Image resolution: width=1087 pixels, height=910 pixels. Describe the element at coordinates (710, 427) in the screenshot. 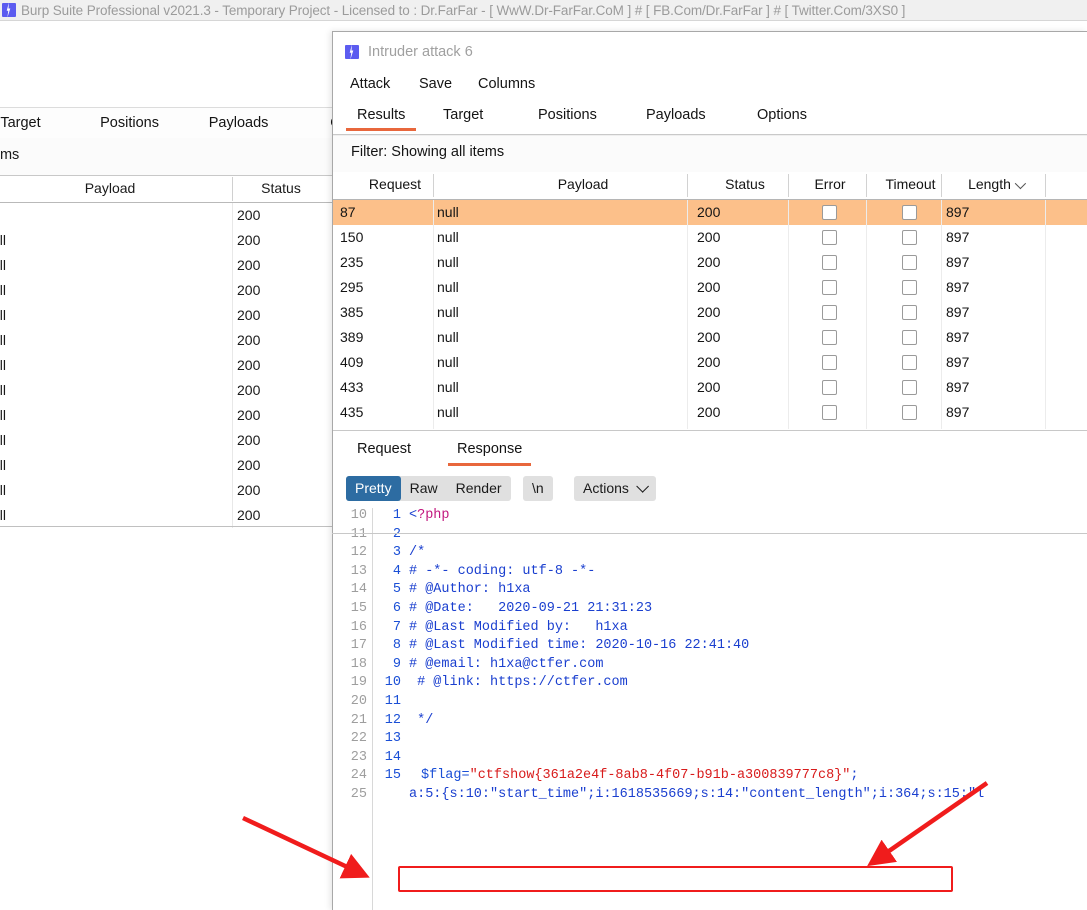

I see `table-row: 454null200897` at that location.